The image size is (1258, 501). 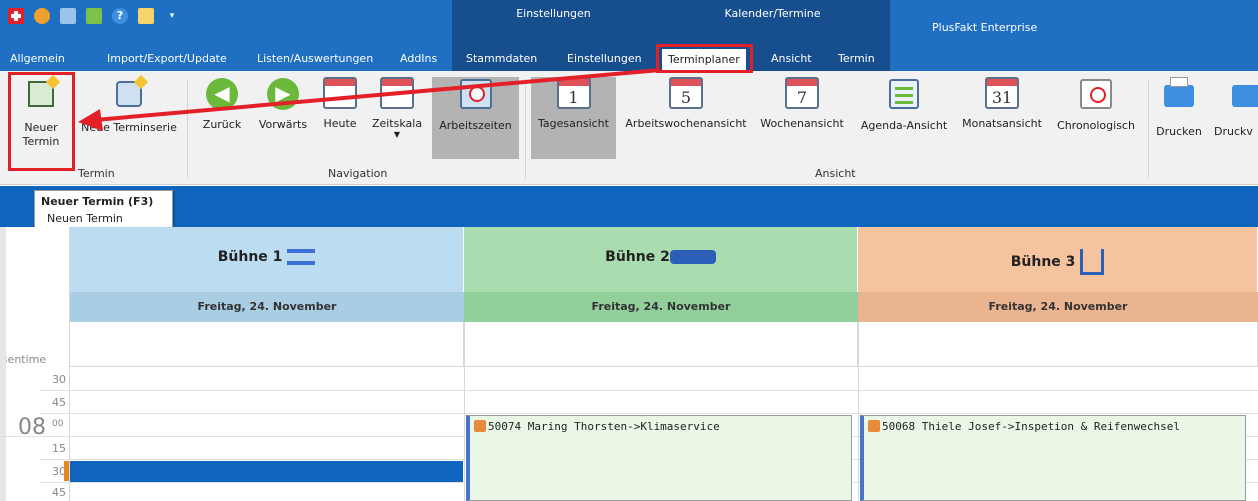 I want to click on resource-header-1: Bühne 1, so click(x=267, y=259).